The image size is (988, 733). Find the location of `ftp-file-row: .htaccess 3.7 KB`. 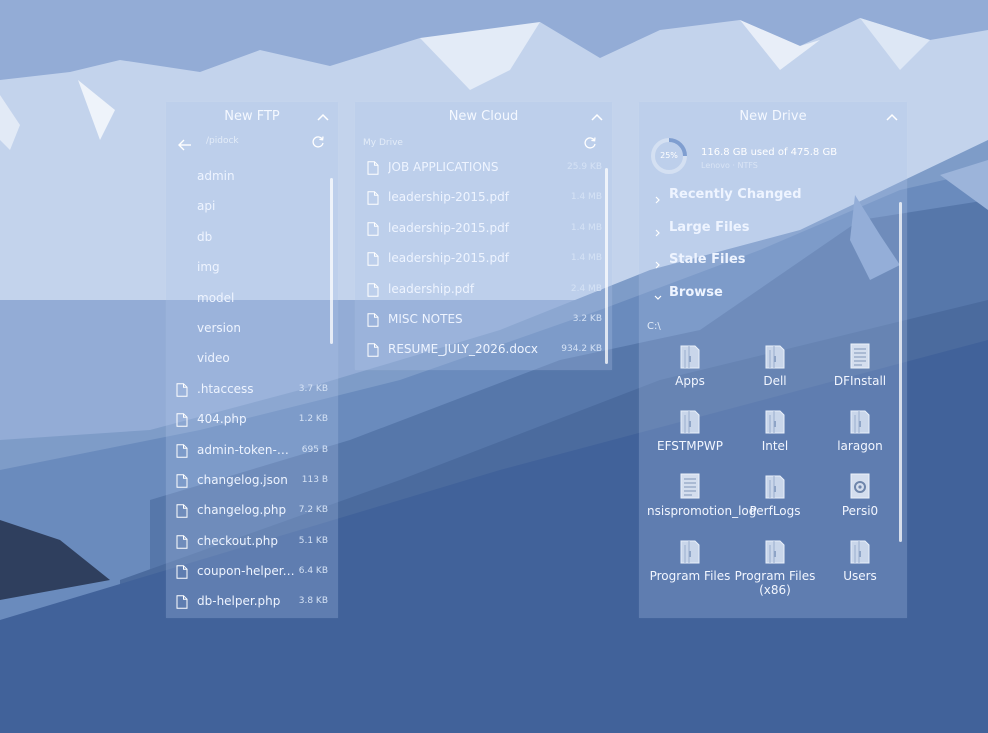

ftp-file-row: .htaccess 3.7 KB is located at coordinates (252, 390).